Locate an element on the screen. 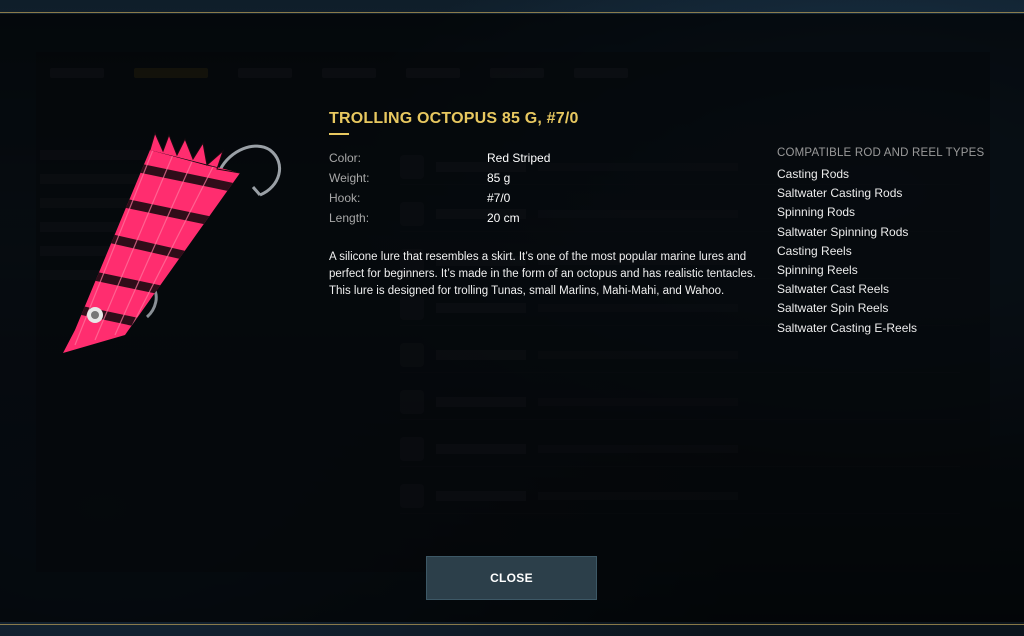  property-value: #7/0 is located at coordinates (499, 198).